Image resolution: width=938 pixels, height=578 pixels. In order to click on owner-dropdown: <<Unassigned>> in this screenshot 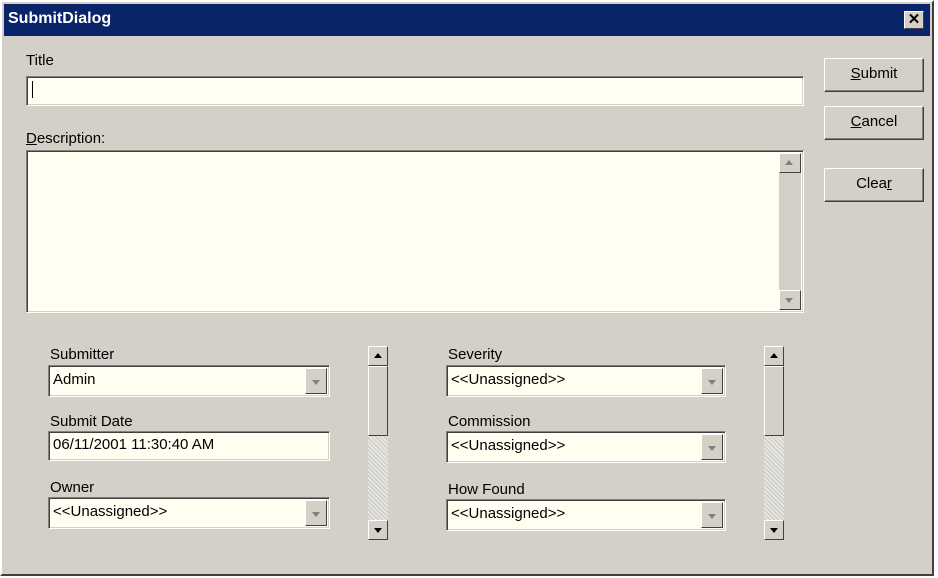, I will do `click(189, 513)`.